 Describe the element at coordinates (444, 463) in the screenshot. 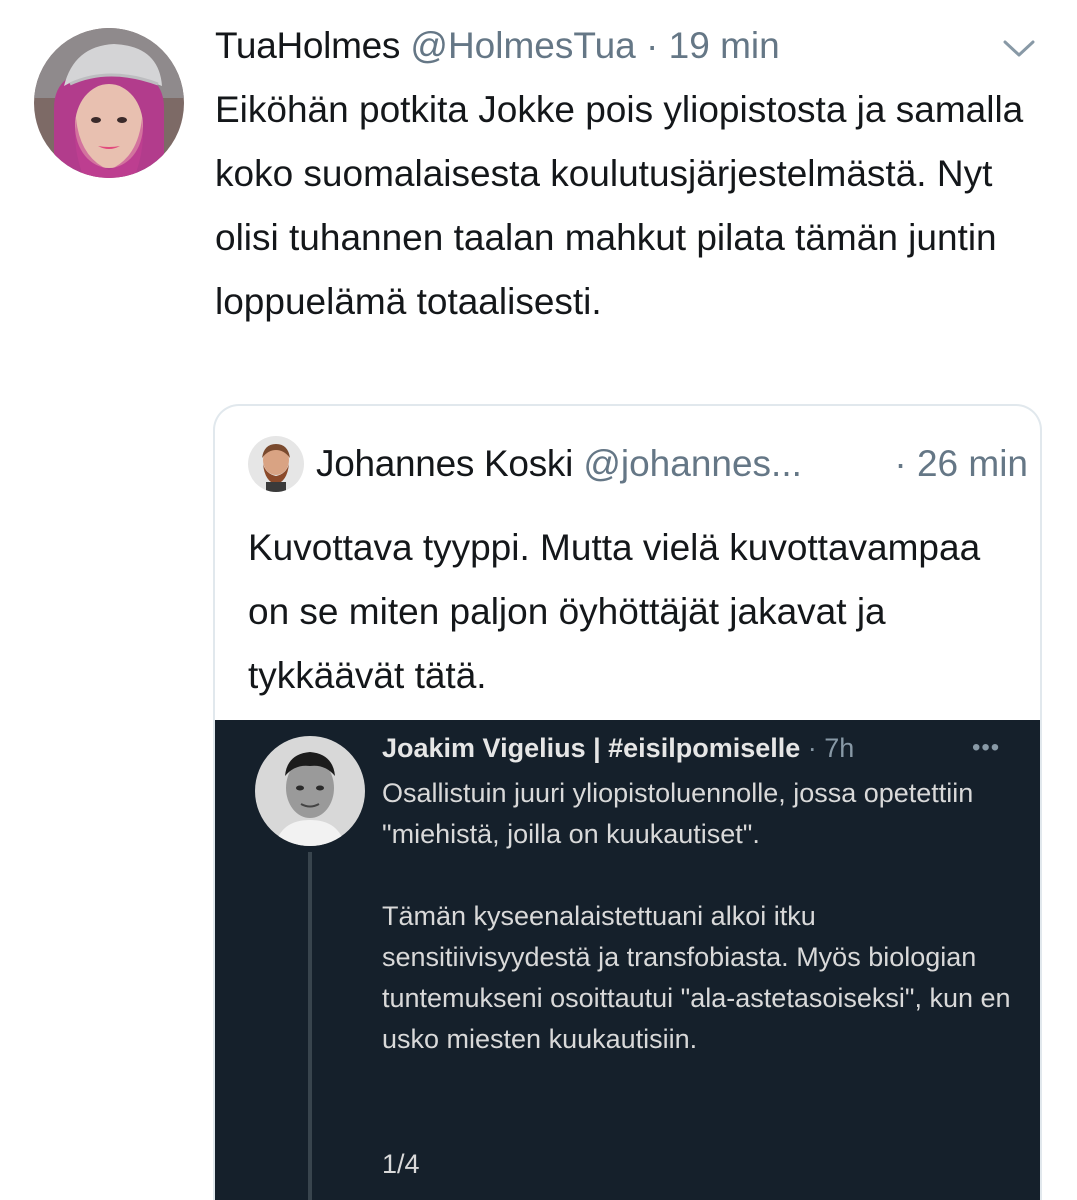

I see `display-name: Johannes Koski` at that location.